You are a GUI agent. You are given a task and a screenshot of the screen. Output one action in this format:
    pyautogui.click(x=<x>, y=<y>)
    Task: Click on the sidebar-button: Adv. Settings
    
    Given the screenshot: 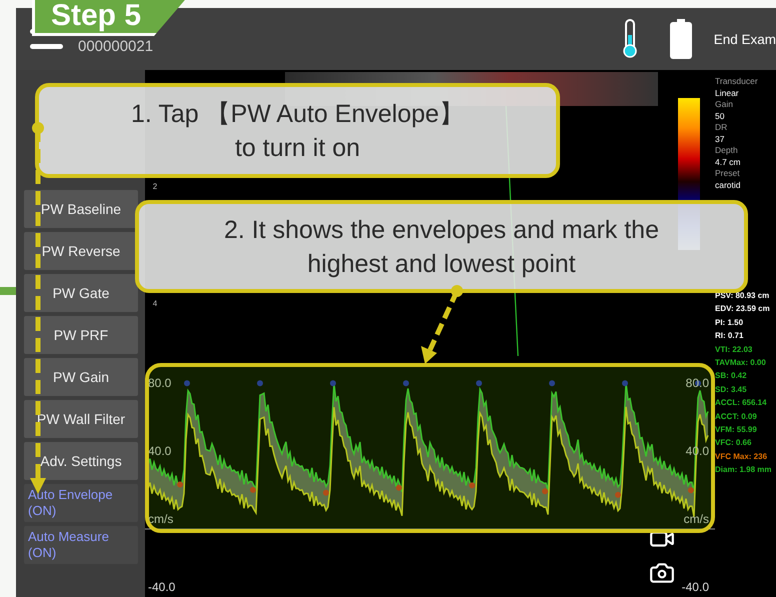 What is the action you would take?
    pyautogui.click(x=81, y=461)
    